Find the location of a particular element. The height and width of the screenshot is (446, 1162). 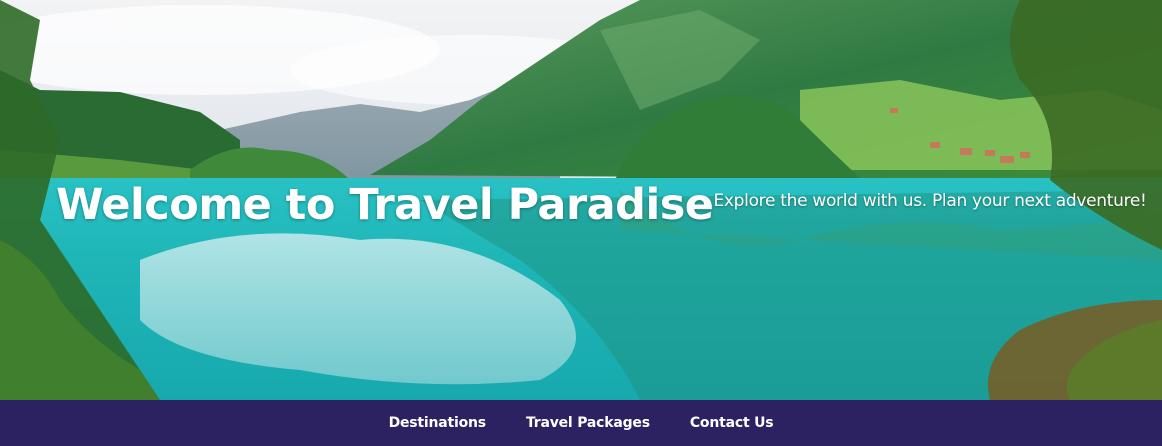

nav-link-contact-us: Contact Us is located at coordinates (732, 423).